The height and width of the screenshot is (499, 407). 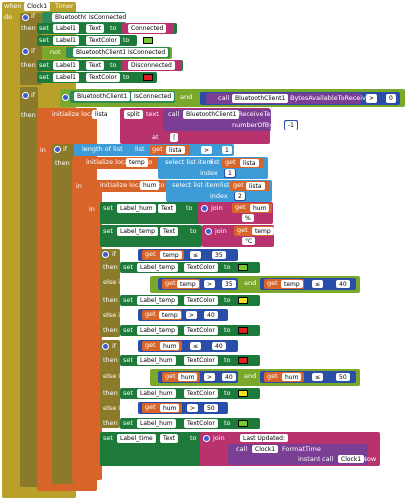 I want to click on event-component-dropdown: Clock1, so click(x=37, y=6).